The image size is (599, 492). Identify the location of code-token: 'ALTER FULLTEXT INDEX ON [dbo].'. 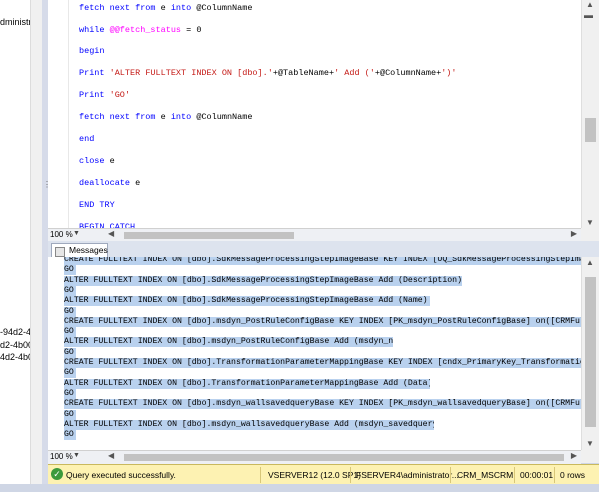
(191, 73).